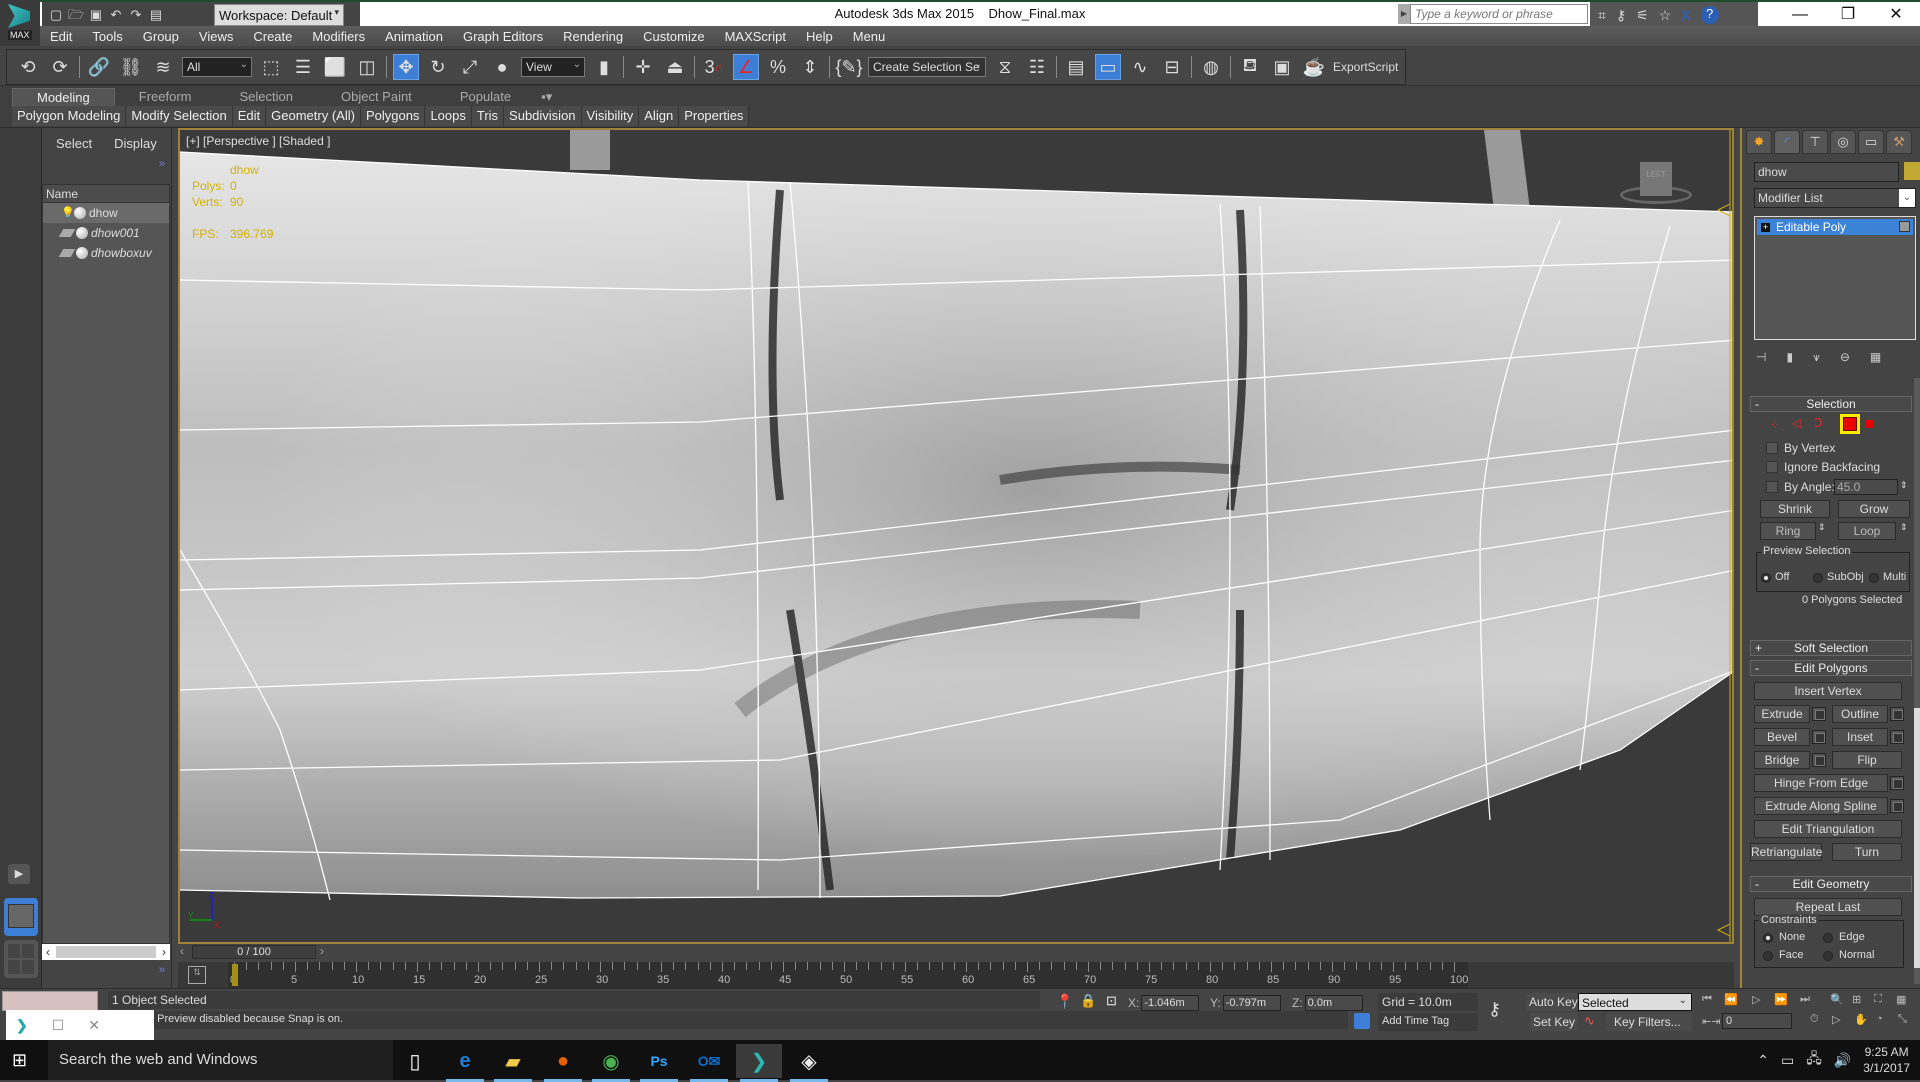  Describe the element at coordinates (313, 116) in the screenshot. I see `panel-geometry-all: Geometry (All)` at that location.